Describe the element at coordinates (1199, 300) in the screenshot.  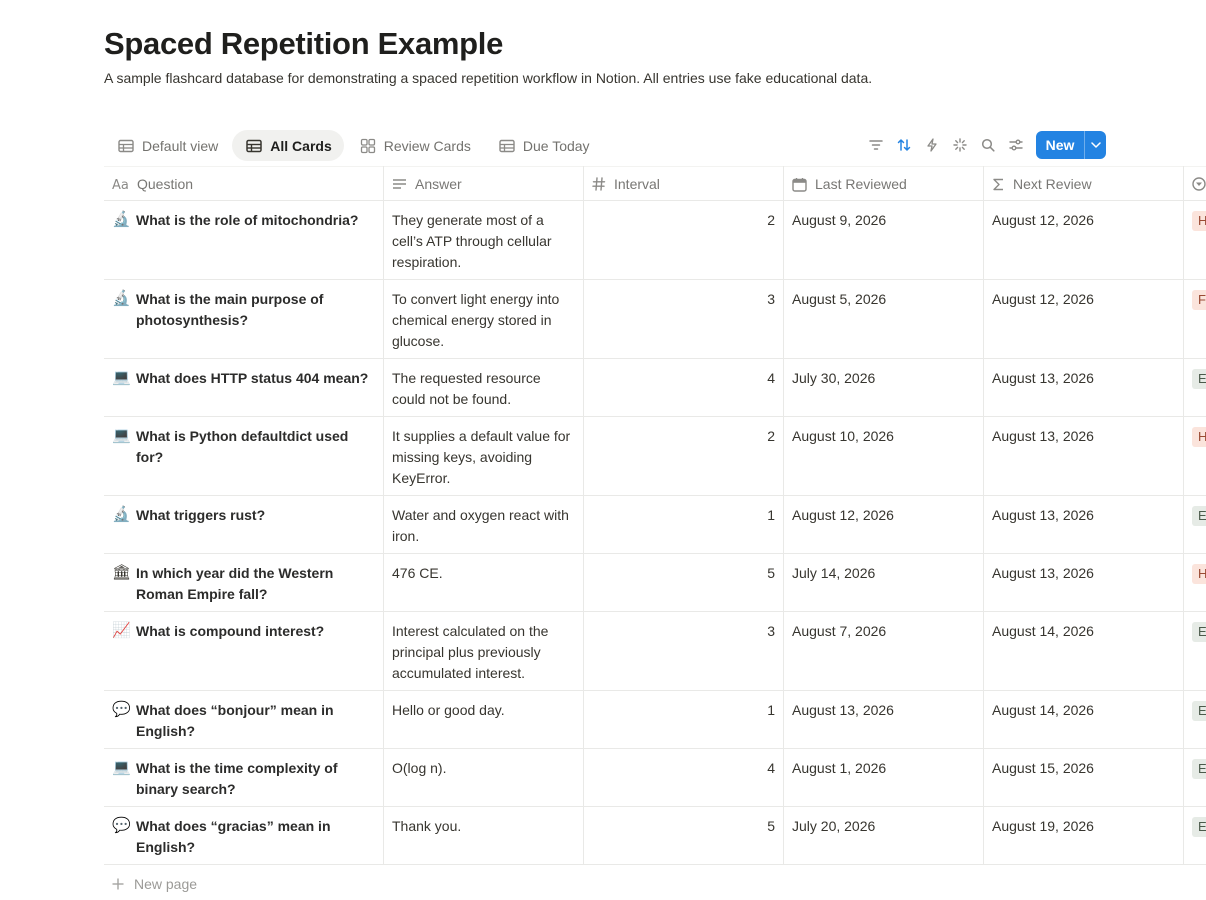
I see `status-tag: F` at that location.